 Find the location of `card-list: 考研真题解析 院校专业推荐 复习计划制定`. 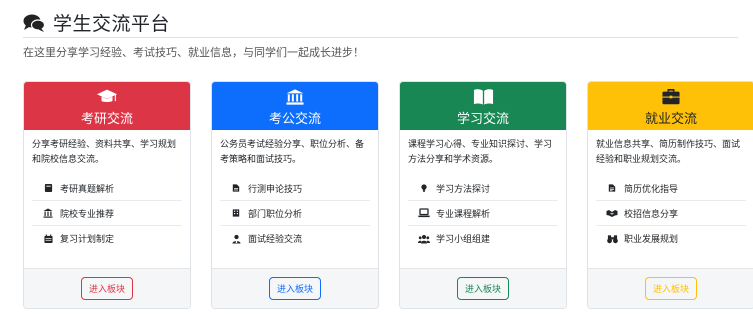

card-list: 考研真题解析 院校专业推荐 复习计划制定 is located at coordinates (107, 213).